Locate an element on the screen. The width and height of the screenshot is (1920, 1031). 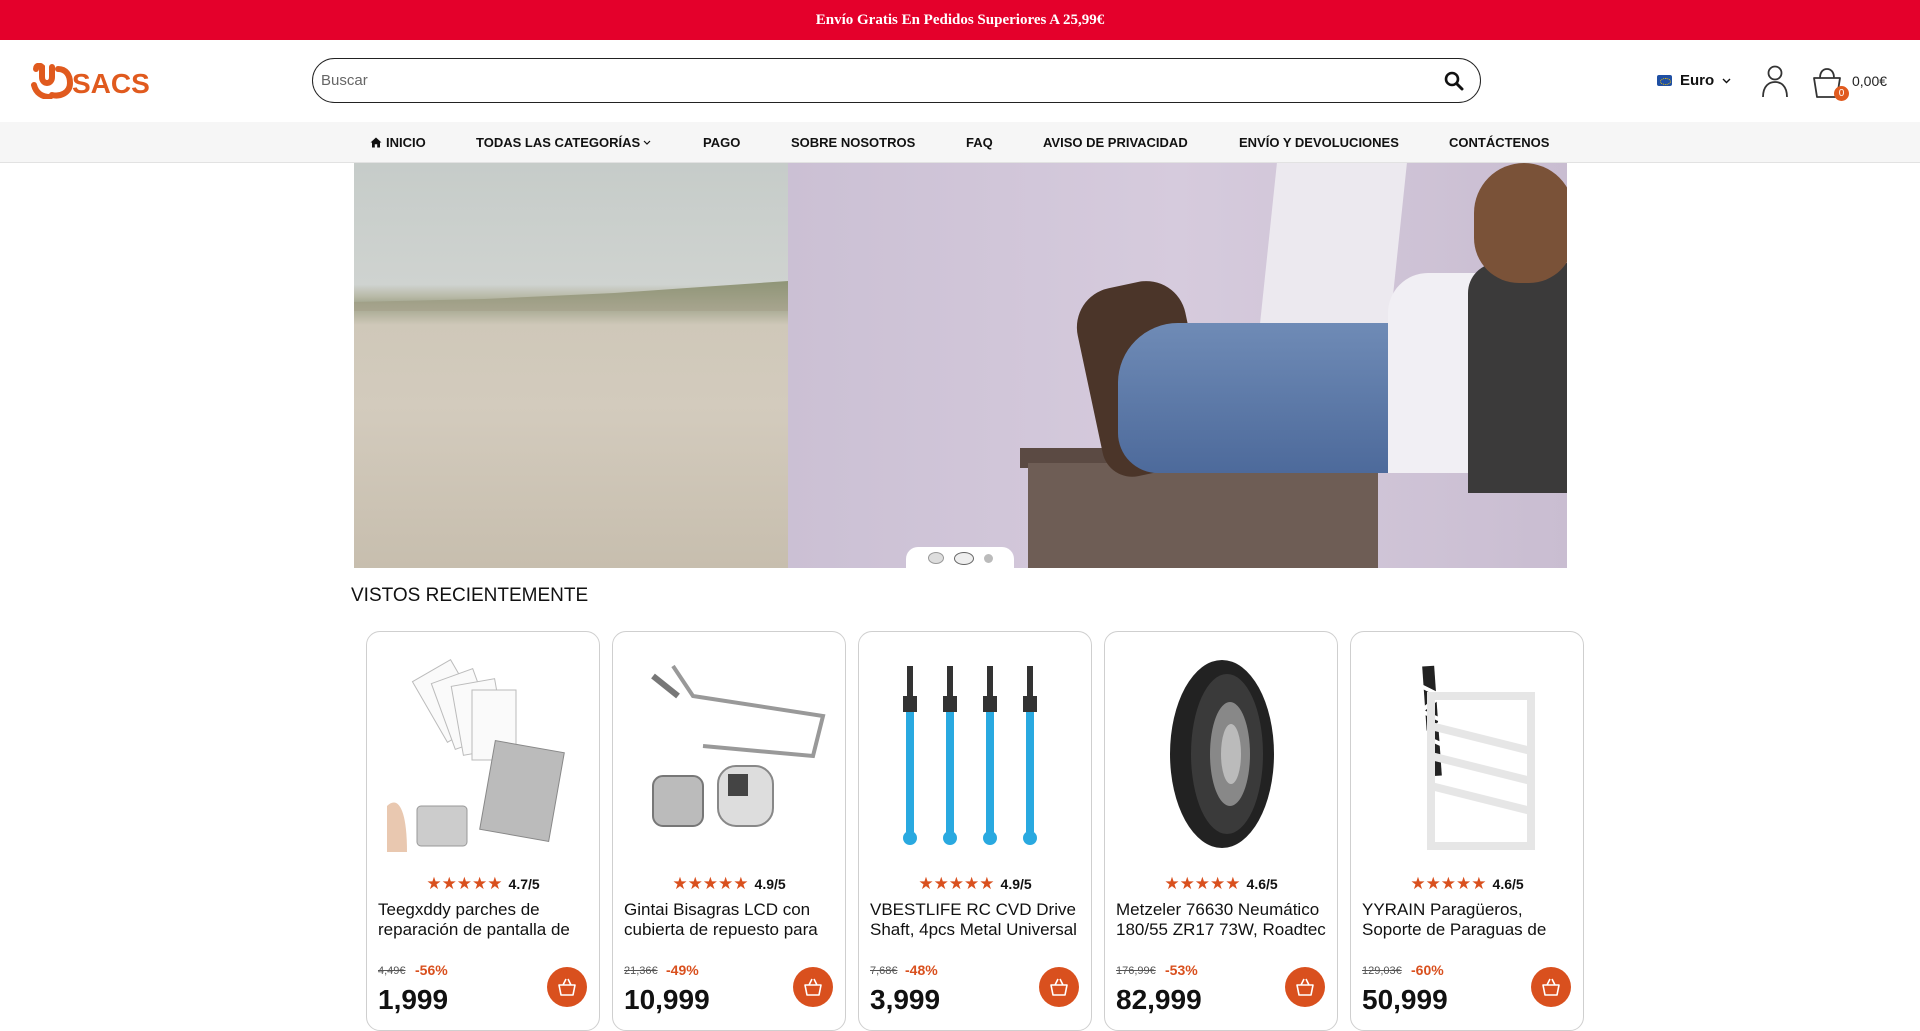
nav-item-privacidad: AVISO DE PRIVACIDAD is located at coordinates (1115, 142).